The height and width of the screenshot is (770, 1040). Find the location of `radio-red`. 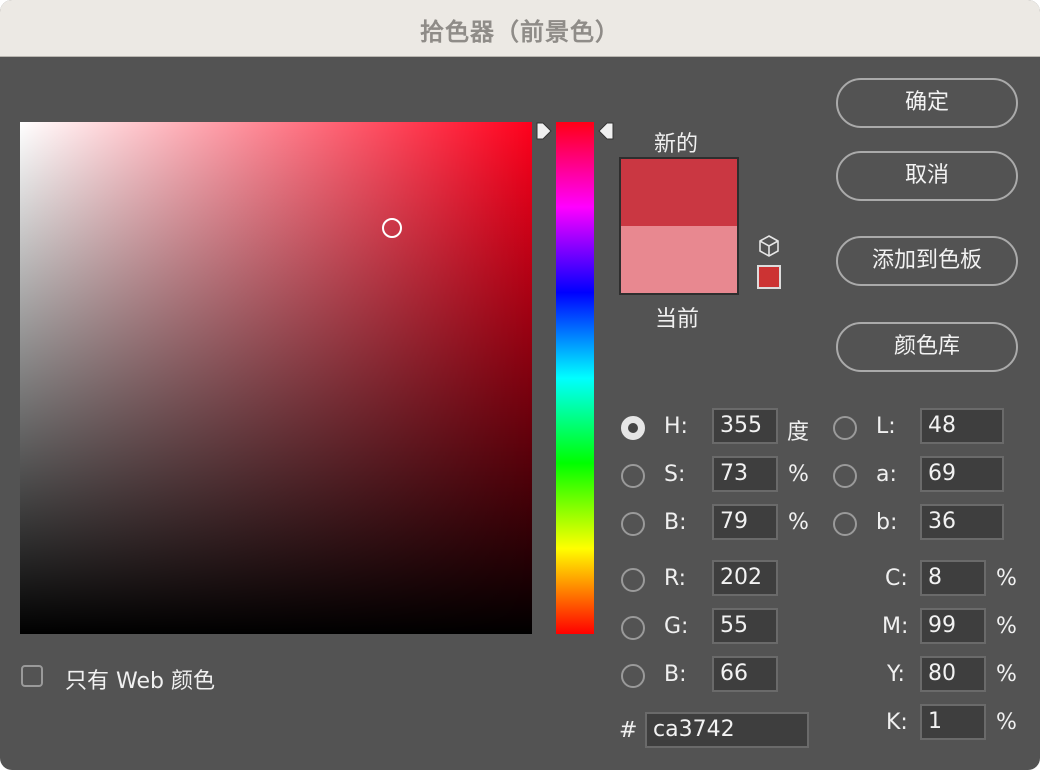

radio-red is located at coordinates (633, 580).